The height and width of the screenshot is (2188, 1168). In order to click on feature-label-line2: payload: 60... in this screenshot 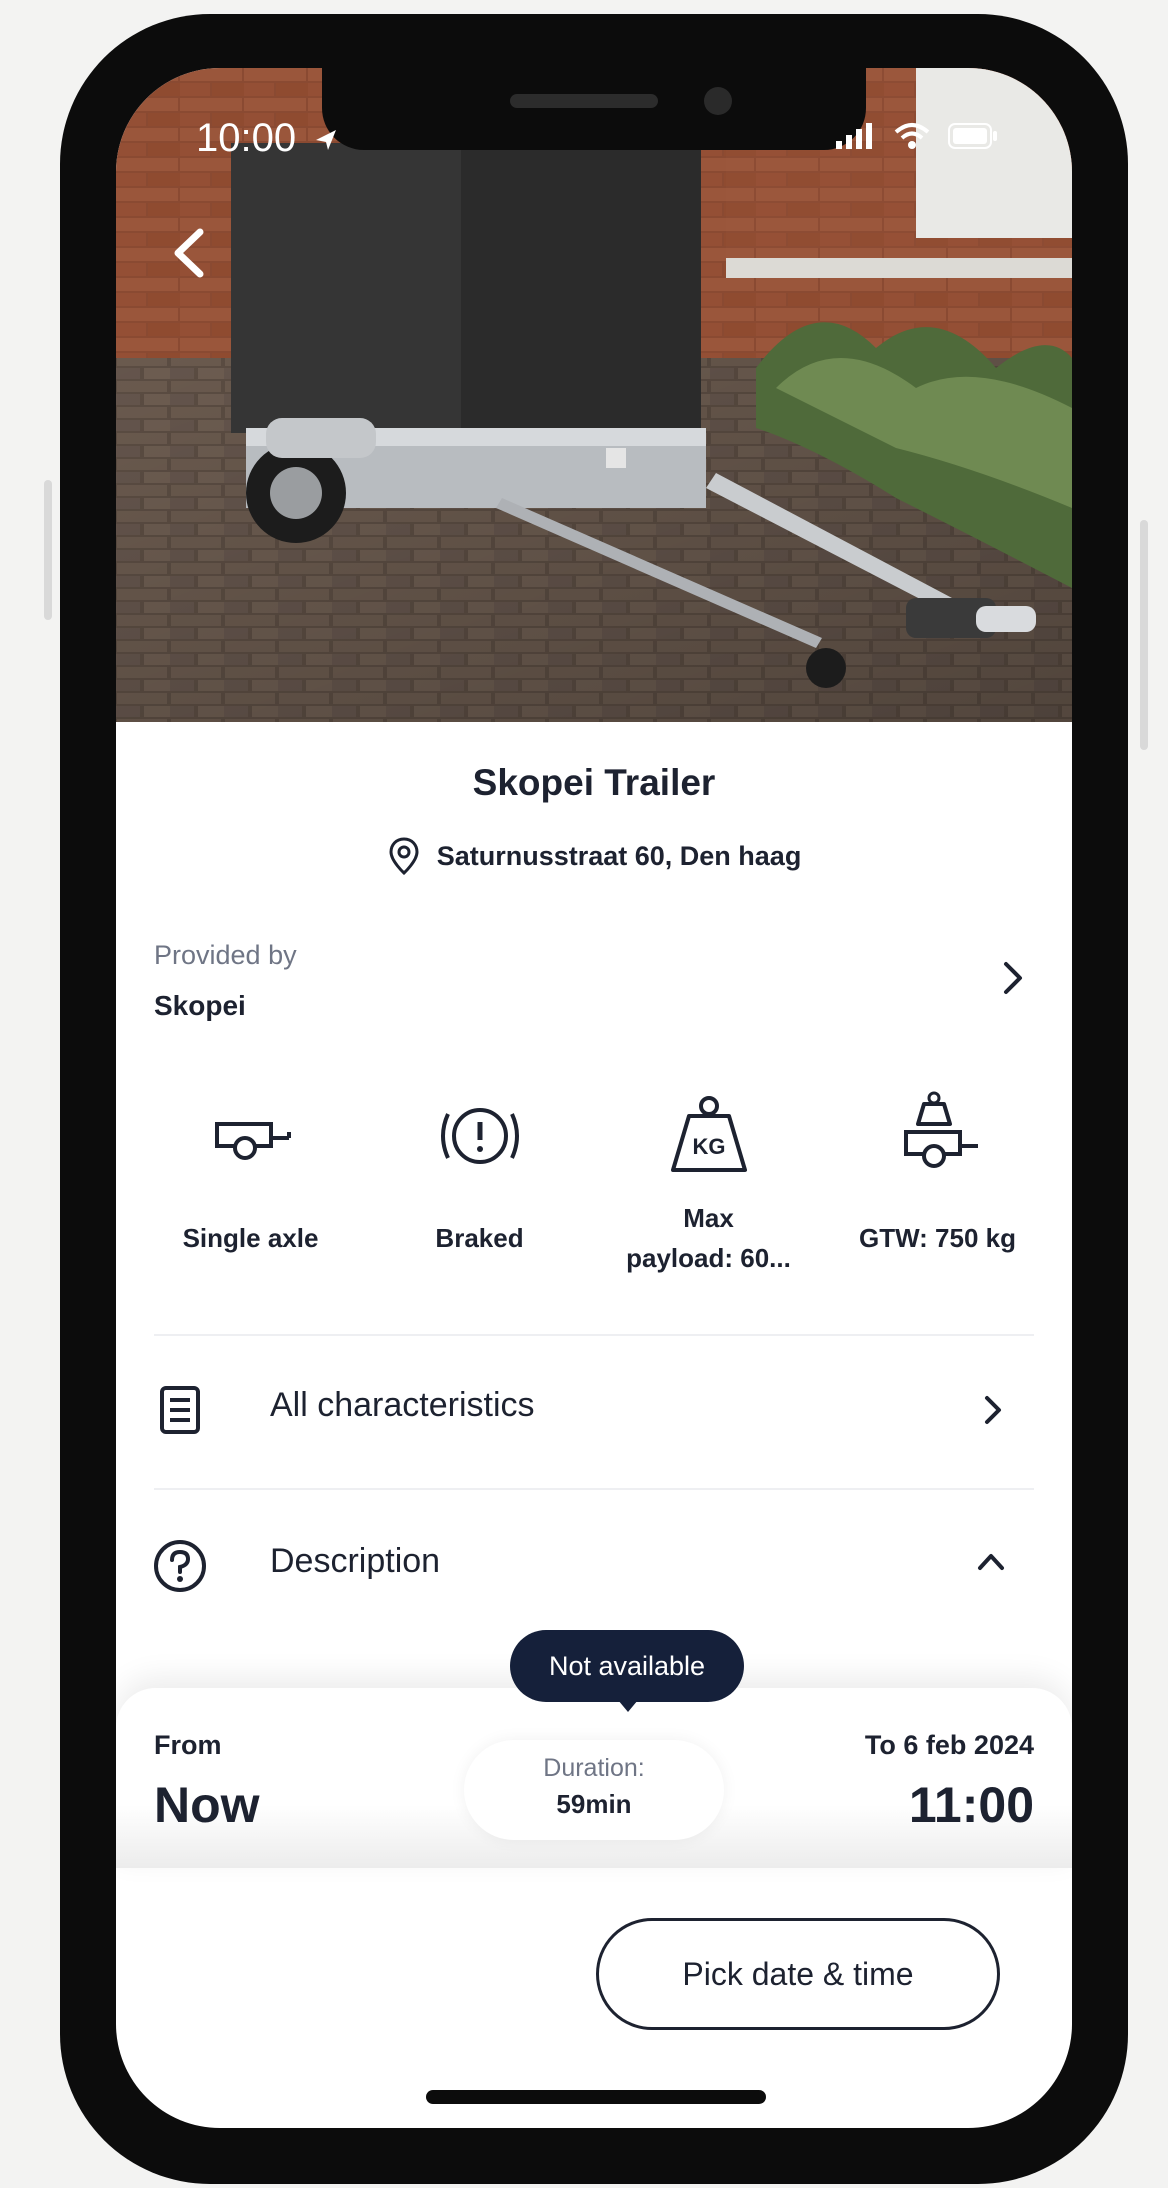, I will do `click(708, 1258)`.